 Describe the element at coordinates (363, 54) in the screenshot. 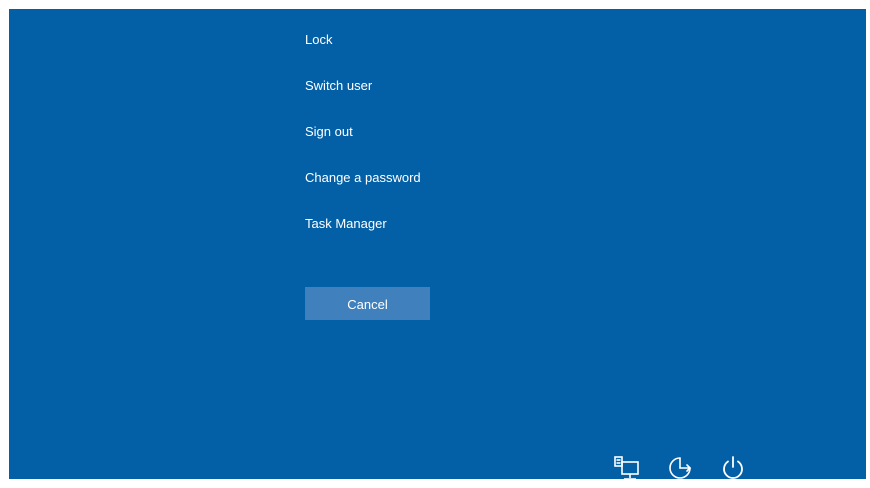

I see `lock-option: Lock` at that location.